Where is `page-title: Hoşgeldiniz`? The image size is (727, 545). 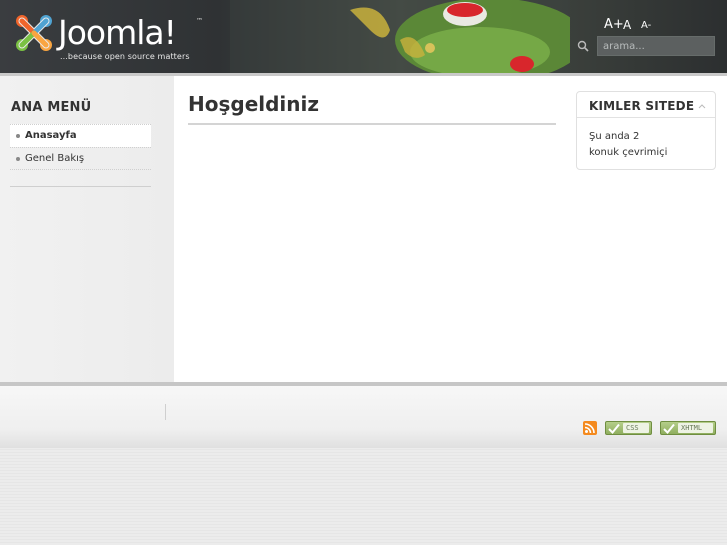
page-title: Hoşgeldiniz is located at coordinates (254, 104).